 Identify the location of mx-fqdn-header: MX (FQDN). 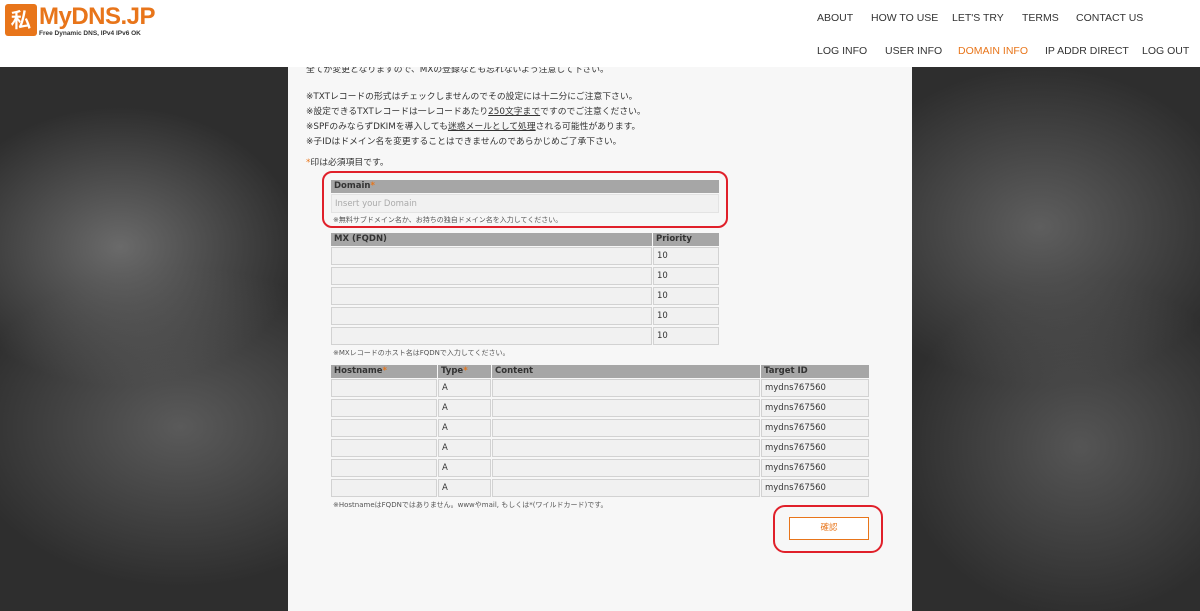
(491, 239).